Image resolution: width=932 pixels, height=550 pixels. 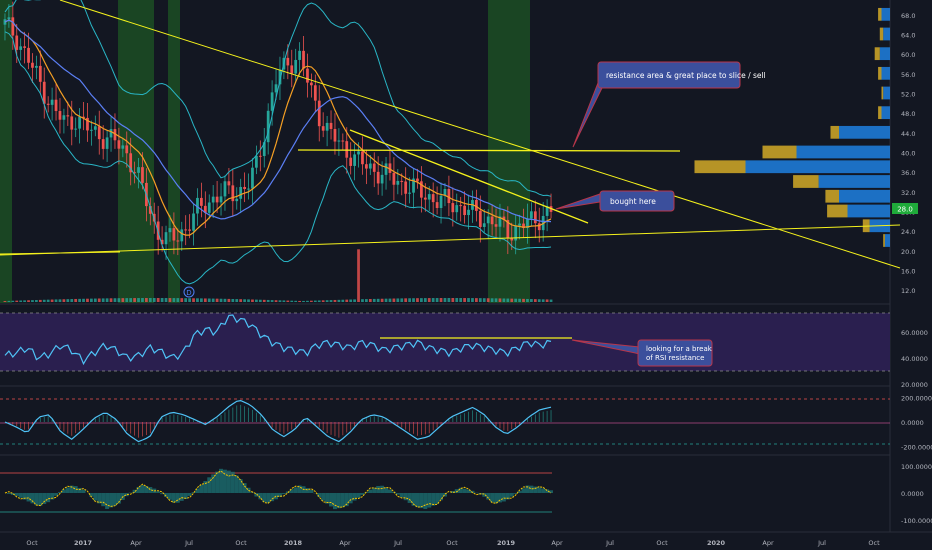 I want to click on callout-rsi-line-2: of RSI resistance, so click(x=675, y=358).